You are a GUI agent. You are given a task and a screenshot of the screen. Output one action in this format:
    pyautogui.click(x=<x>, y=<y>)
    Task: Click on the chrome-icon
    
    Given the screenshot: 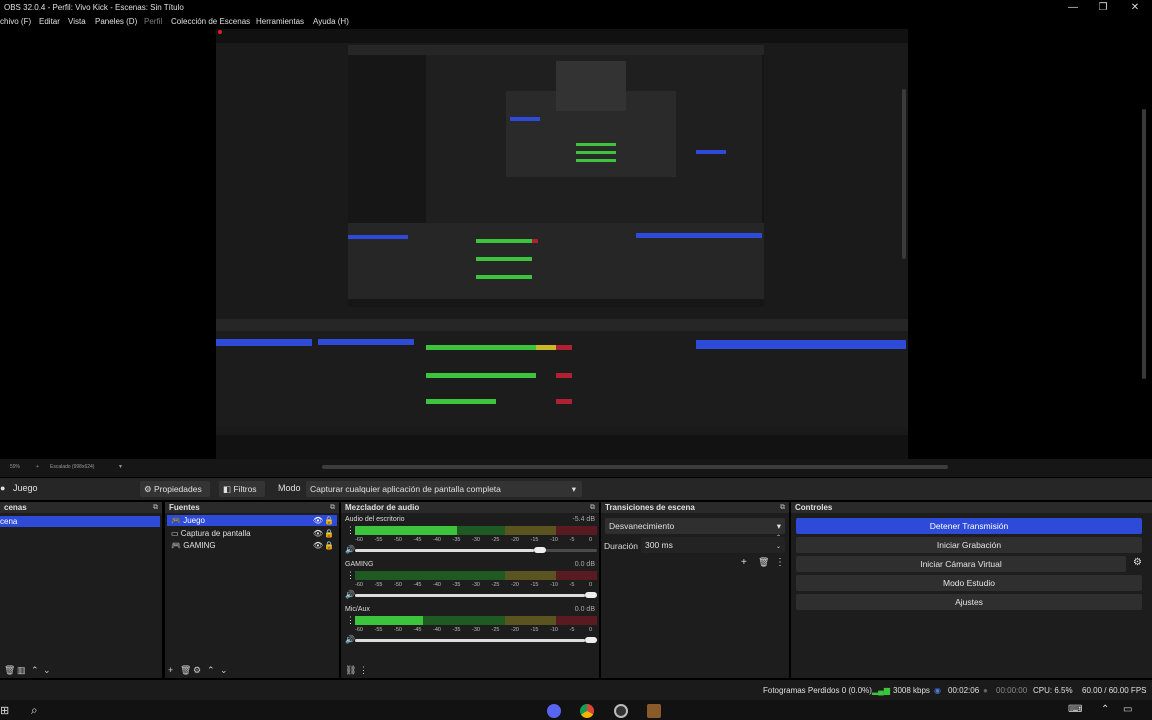 What is the action you would take?
    pyautogui.click(x=587, y=711)
    